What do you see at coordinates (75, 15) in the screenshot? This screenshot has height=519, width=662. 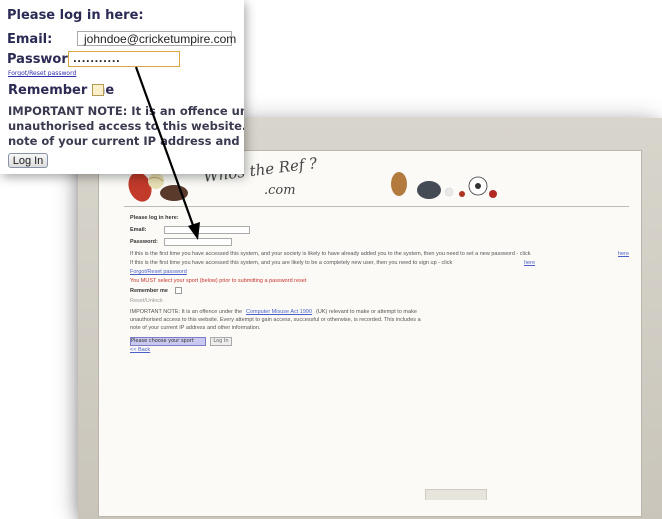 I see `zoom-title: Please log in here:` at bounding box center [75, 15].